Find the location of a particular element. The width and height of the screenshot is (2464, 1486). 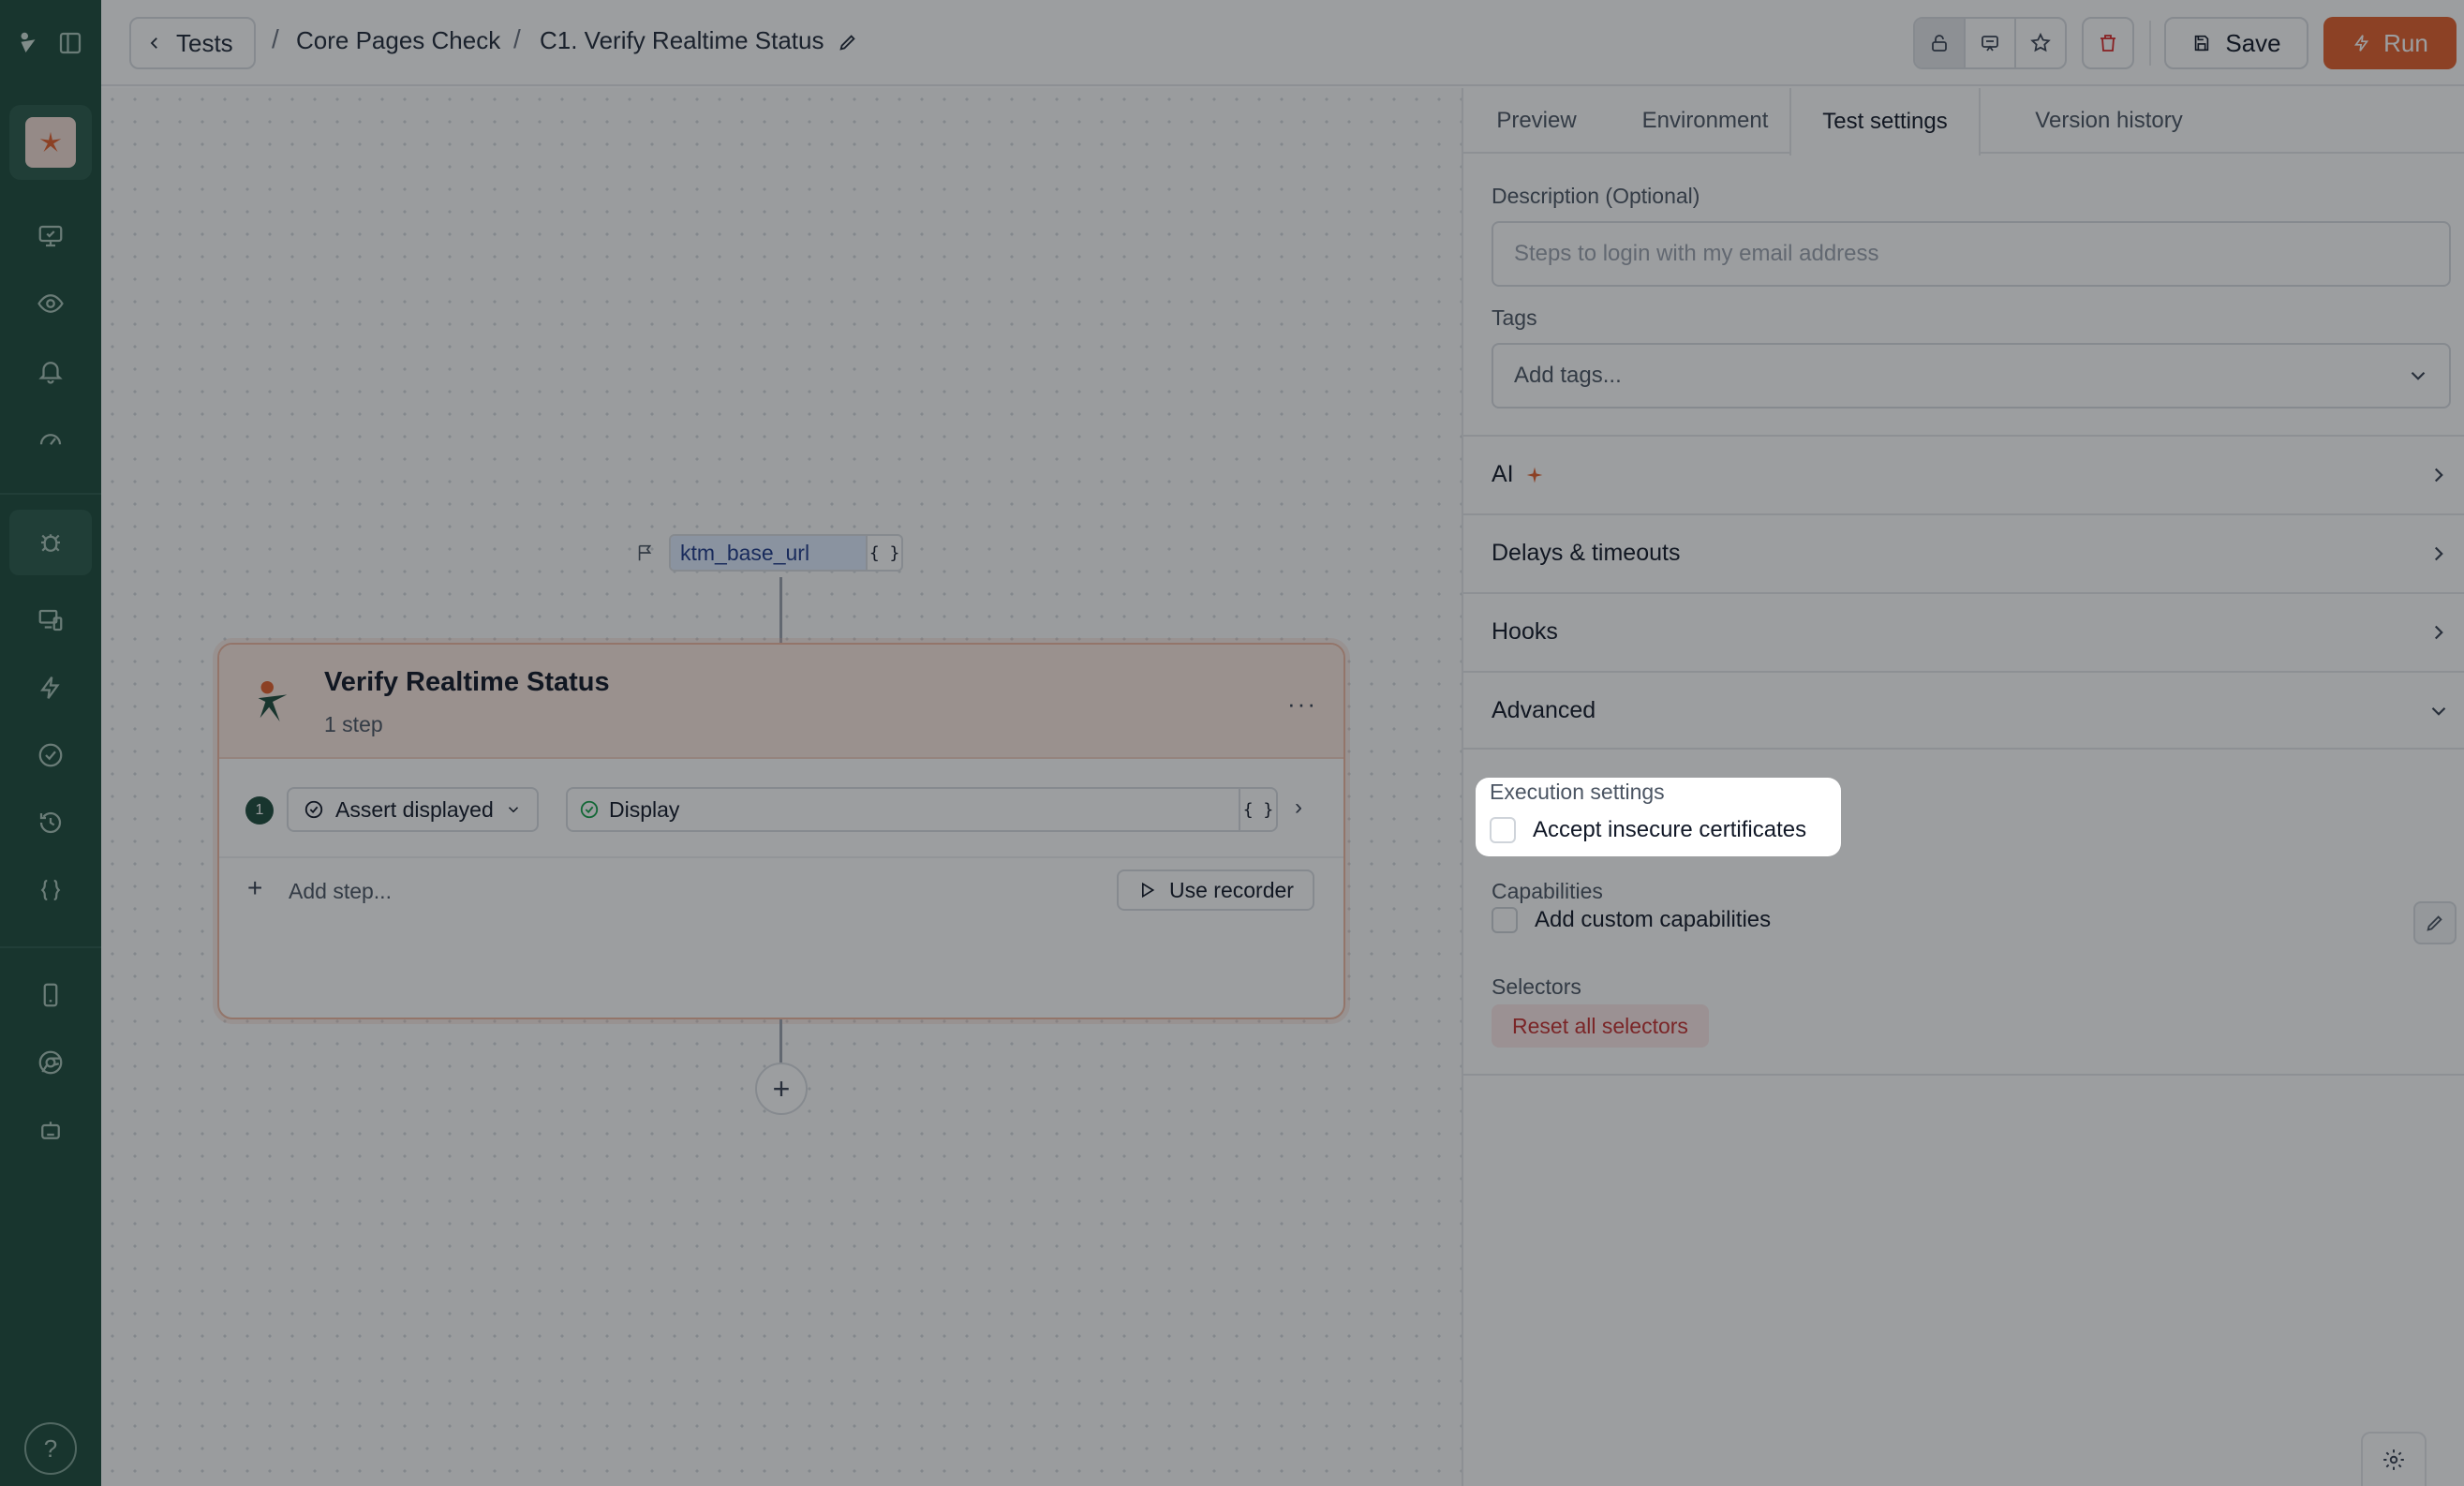

start-url-chip: ktm_base_url { } is located at coordinates (787, 553).